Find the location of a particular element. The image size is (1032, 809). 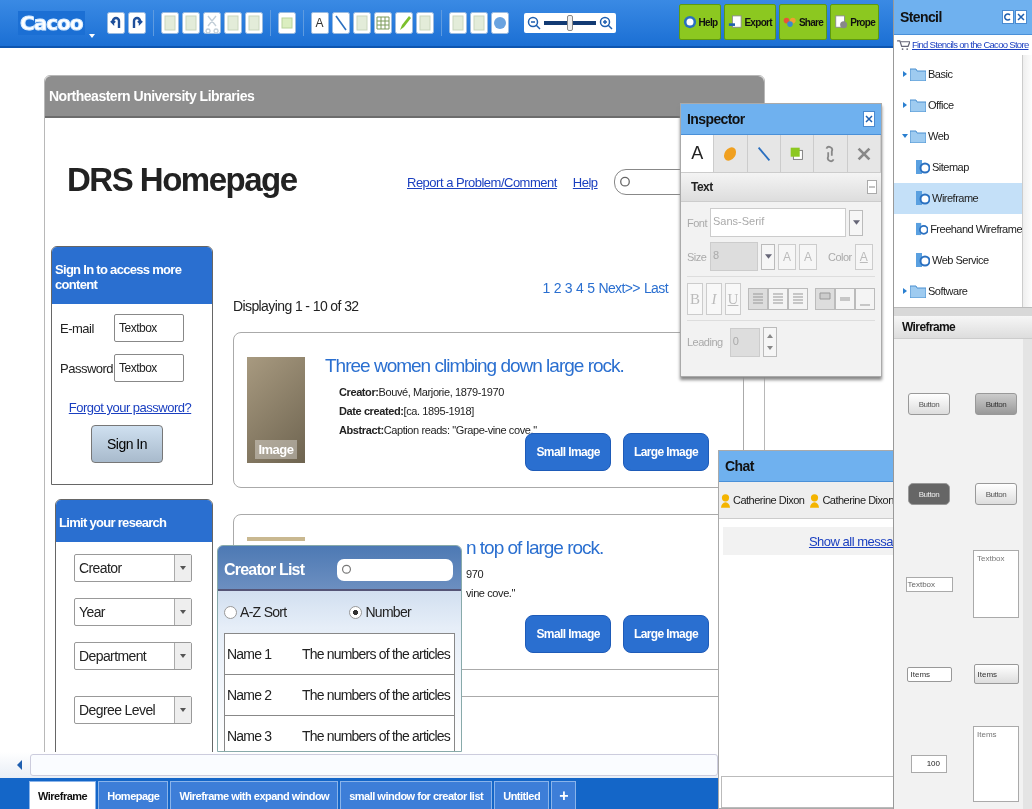

zoom-thumb is located at coordinates (569, 23).